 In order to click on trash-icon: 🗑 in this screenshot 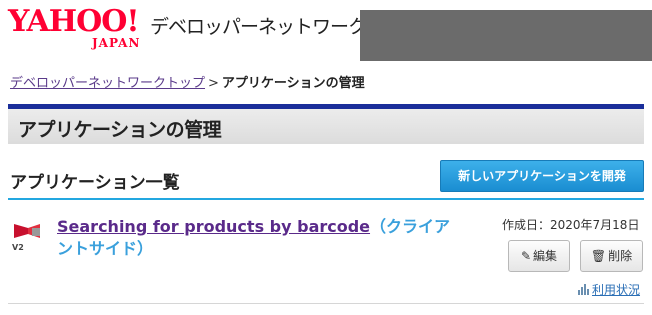, I will do `click(598, 256)`.